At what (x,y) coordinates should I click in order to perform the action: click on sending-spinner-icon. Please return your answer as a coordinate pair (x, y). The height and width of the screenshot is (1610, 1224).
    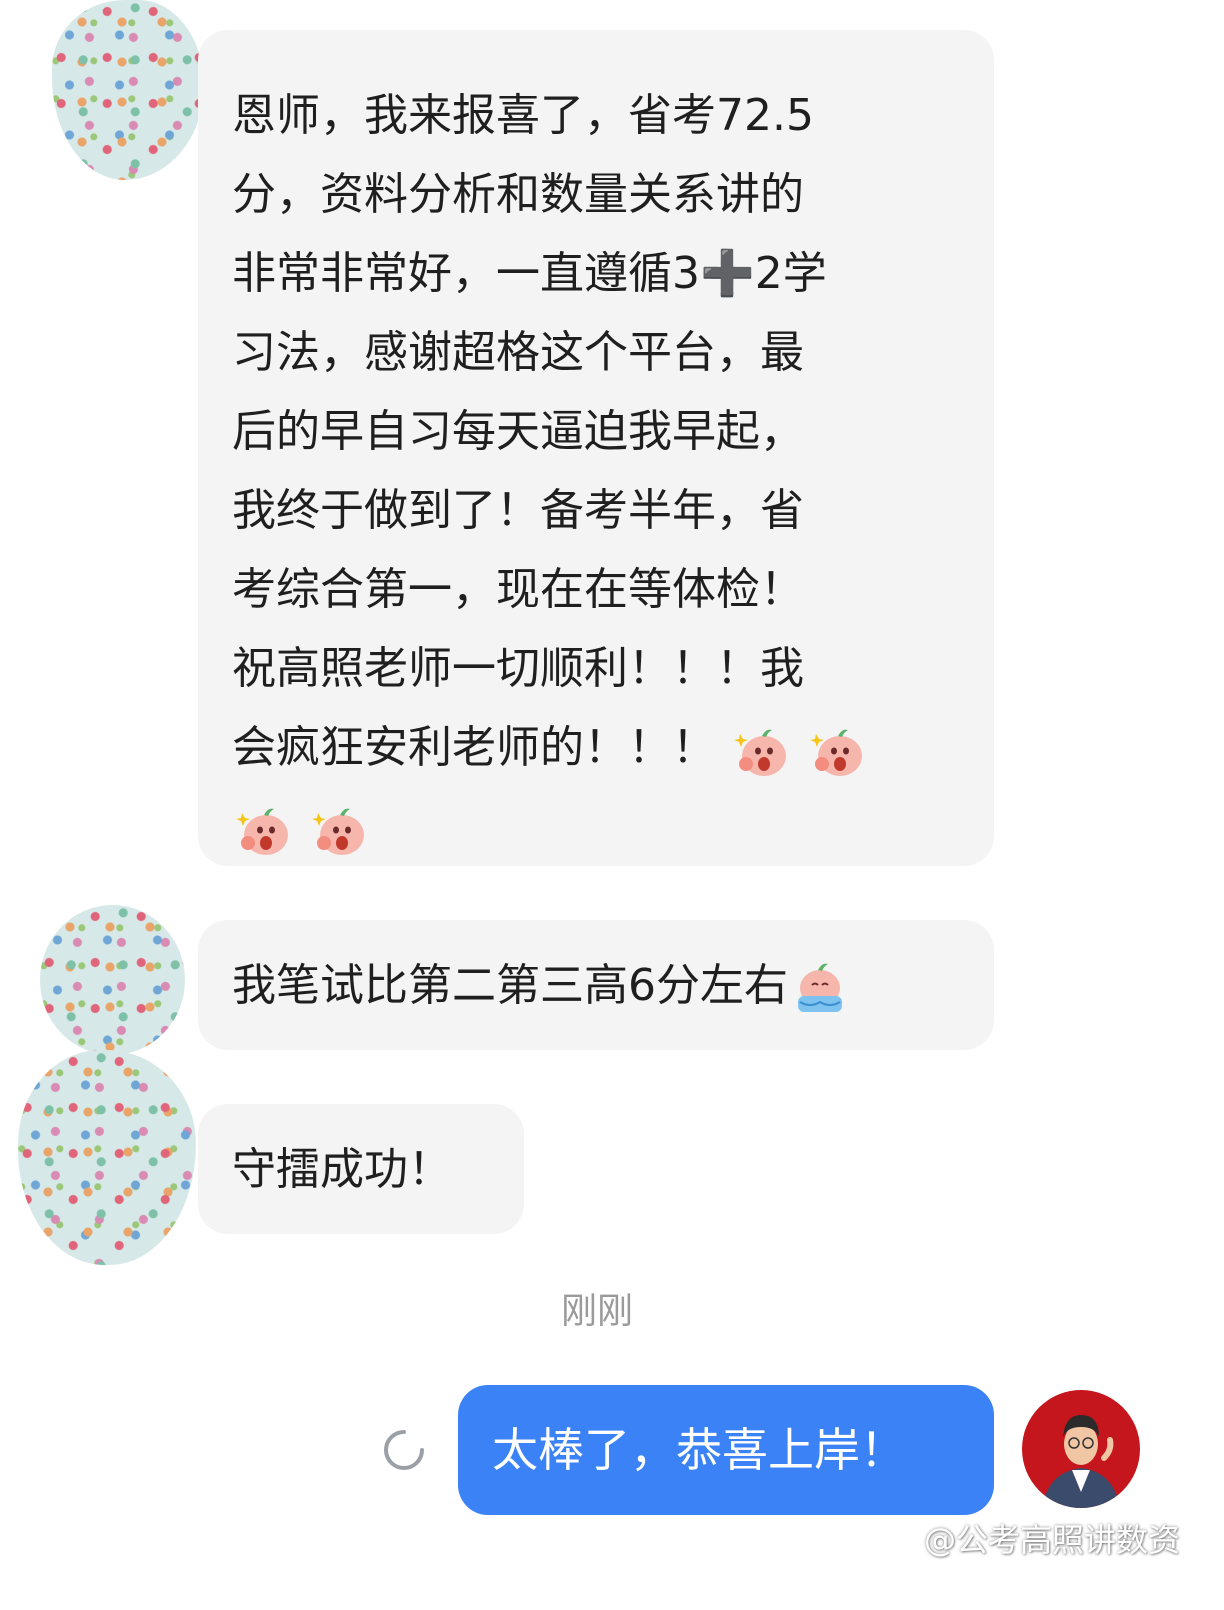
    Looking at the image, I should click on (404, 1450).